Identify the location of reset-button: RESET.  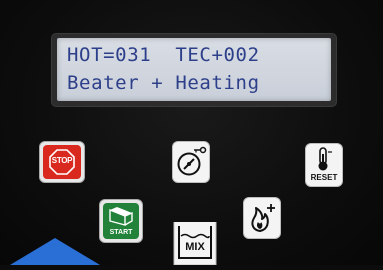
(324, 165).